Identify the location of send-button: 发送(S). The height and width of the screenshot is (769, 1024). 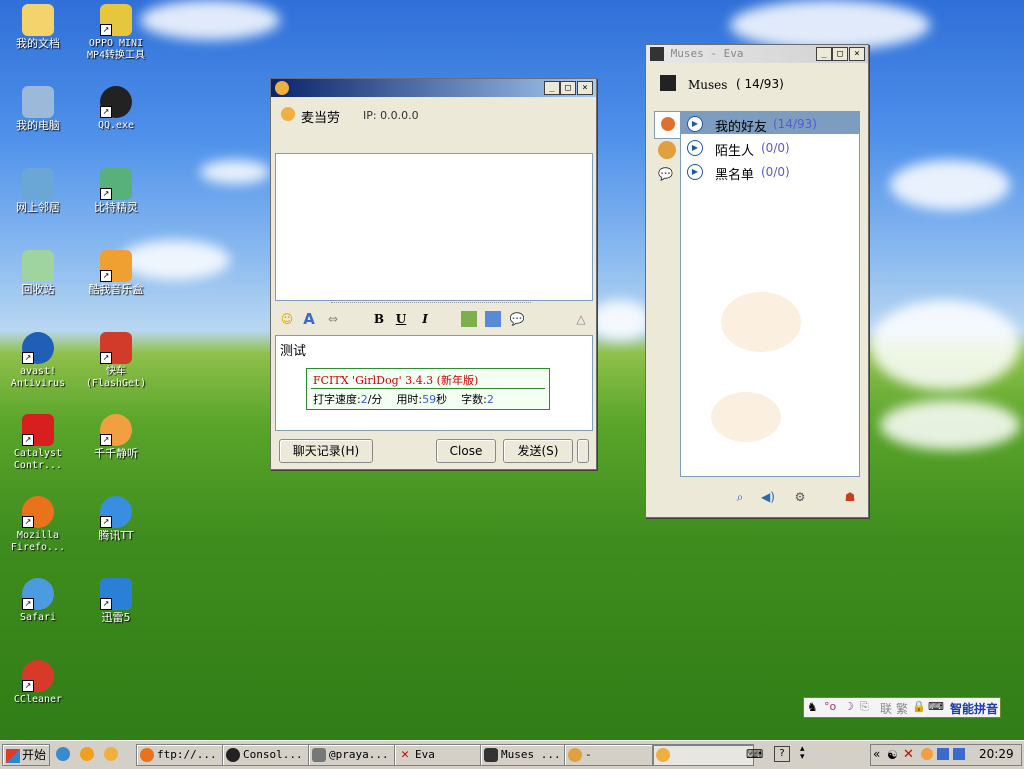
(538, 451).